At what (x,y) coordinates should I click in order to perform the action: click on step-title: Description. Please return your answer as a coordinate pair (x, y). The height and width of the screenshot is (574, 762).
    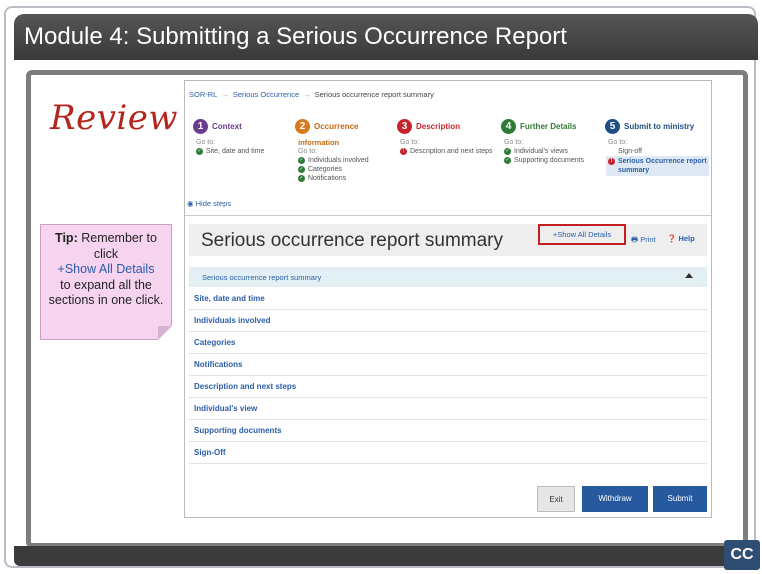
    Looking at the image, I should click on (438, 126).